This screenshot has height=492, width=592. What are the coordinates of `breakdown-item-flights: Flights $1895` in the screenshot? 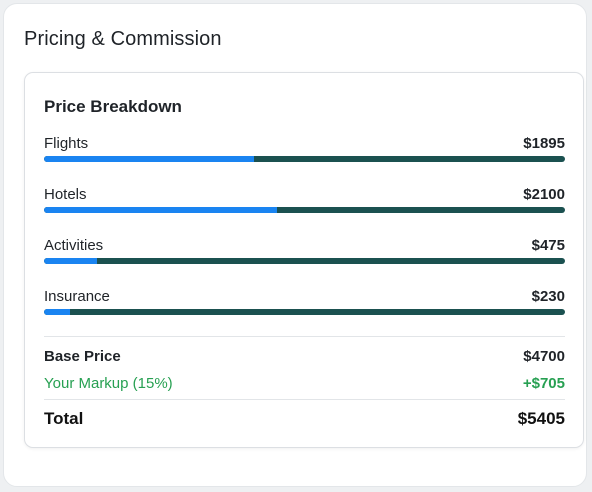 It's located at (304, 152).